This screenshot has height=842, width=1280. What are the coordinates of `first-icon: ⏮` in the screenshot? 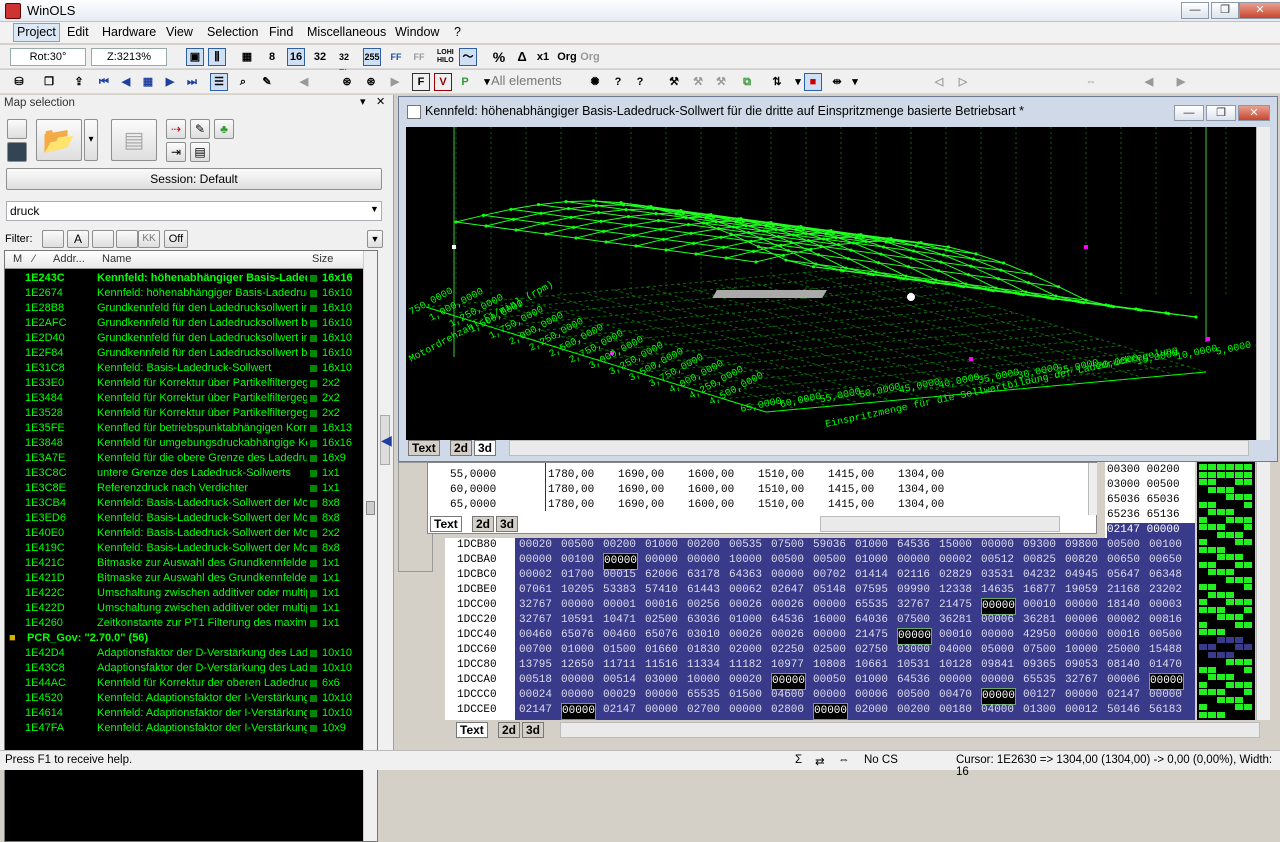 It's located at (104, 82).